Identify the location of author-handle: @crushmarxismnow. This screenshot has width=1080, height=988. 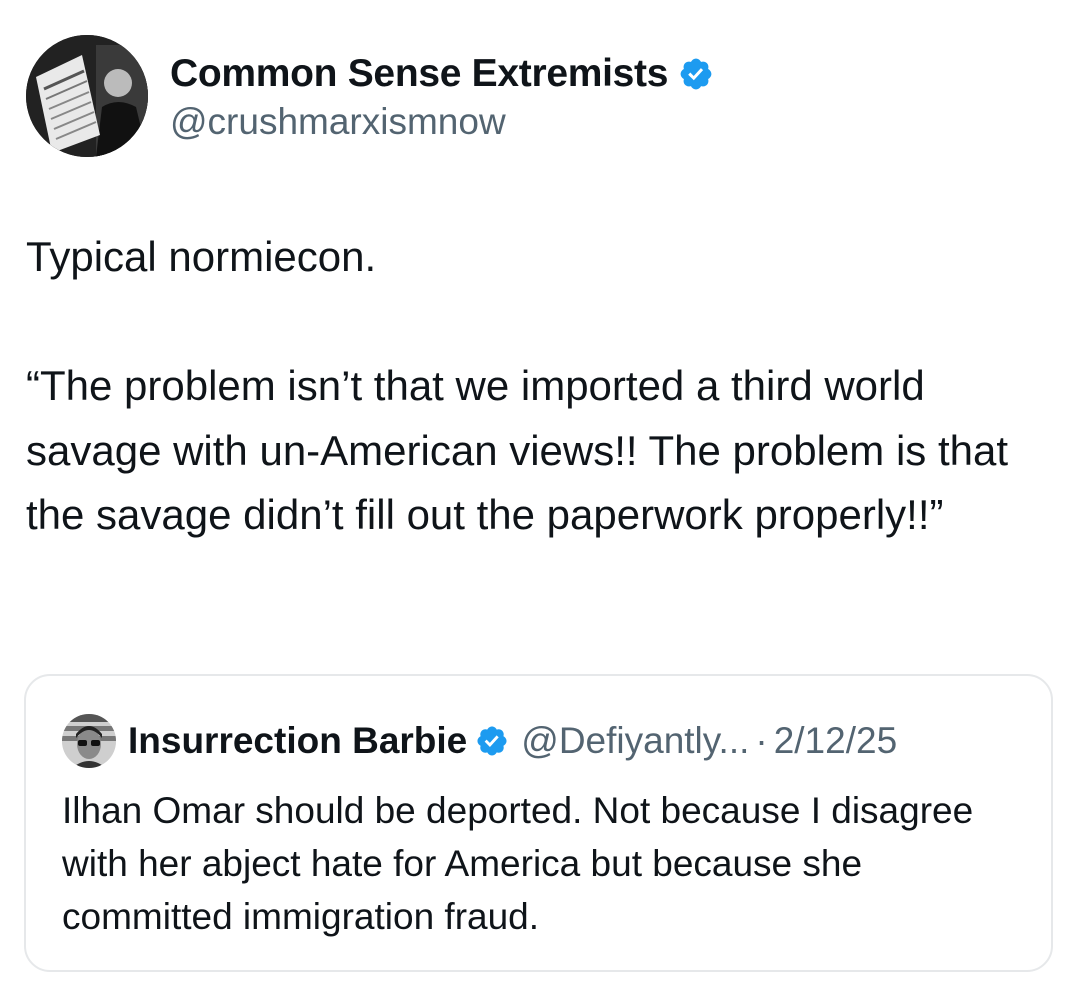
(442, 122).